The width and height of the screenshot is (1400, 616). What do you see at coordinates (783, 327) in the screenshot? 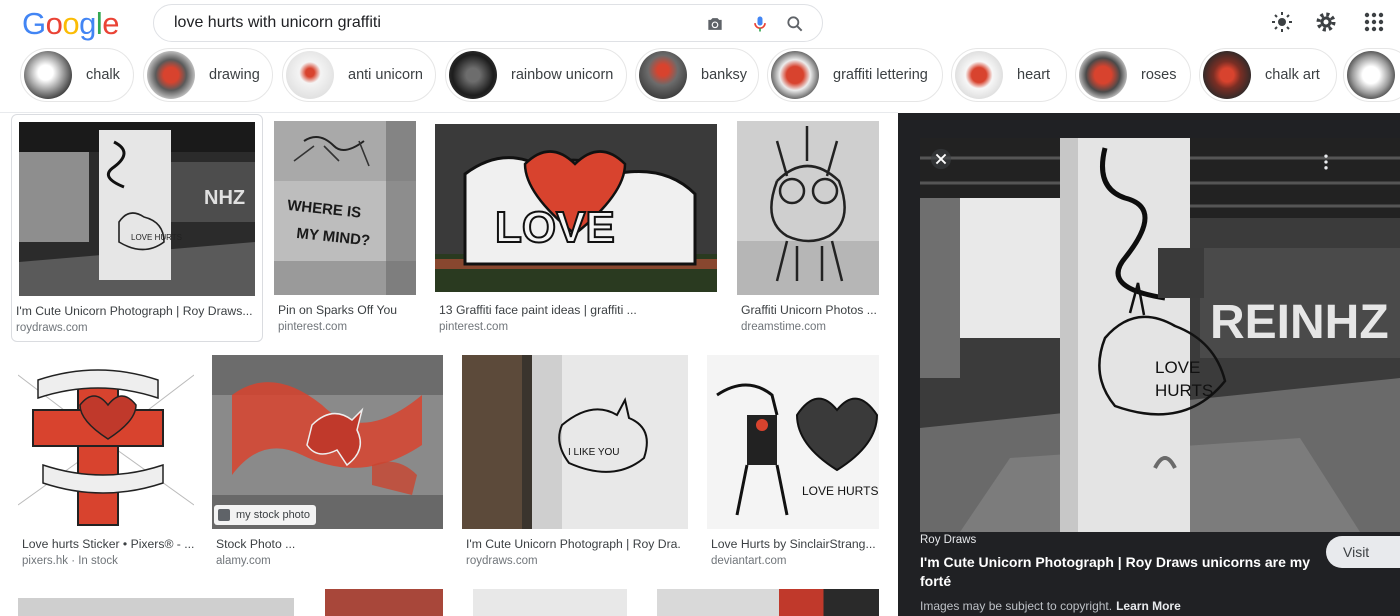
I see `result-source: dreamstime.com` at bounding box center [783, 327].